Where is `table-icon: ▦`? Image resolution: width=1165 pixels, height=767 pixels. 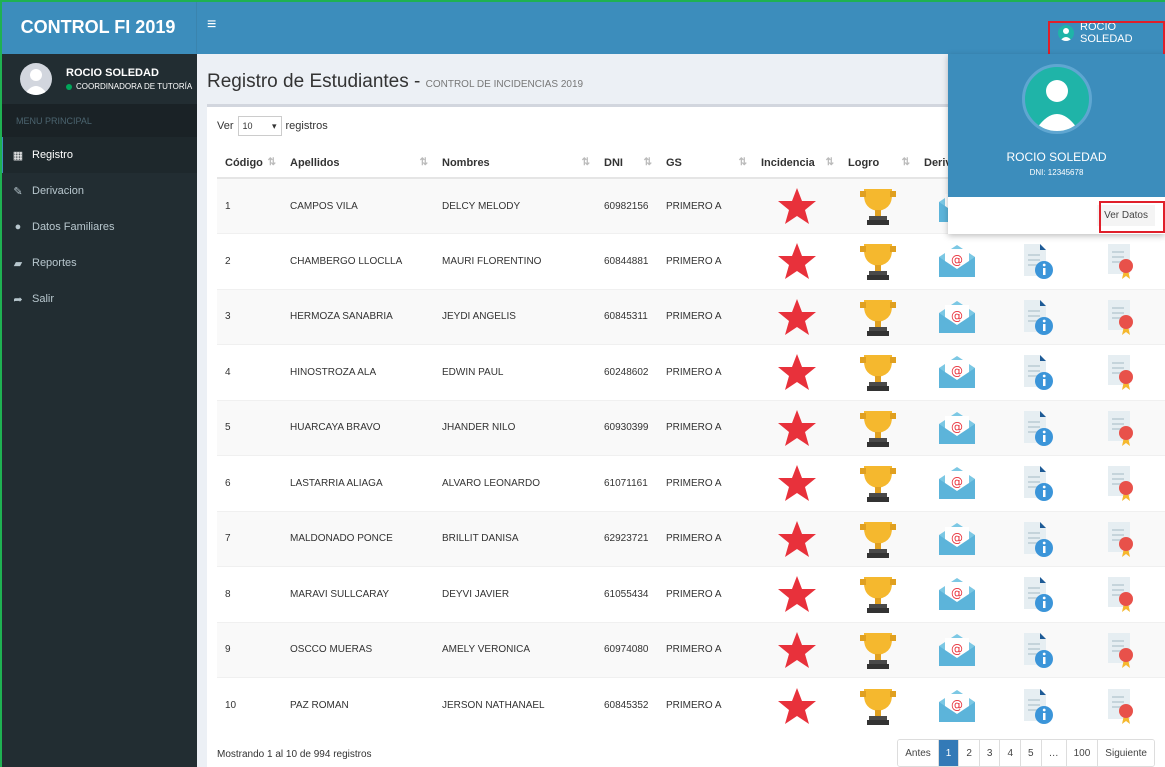 table-icon: ▦ is located at coordinates (18, 155).